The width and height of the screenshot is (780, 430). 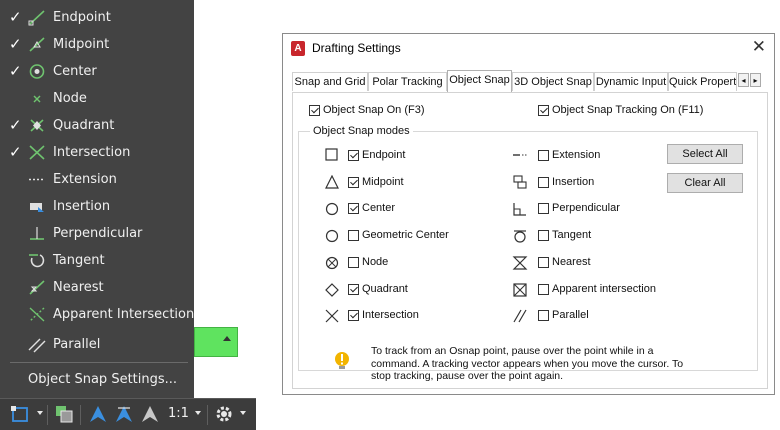 I want to click on menu-item-quadrant: ✓ Quadrant, so click(x=97, y=125).